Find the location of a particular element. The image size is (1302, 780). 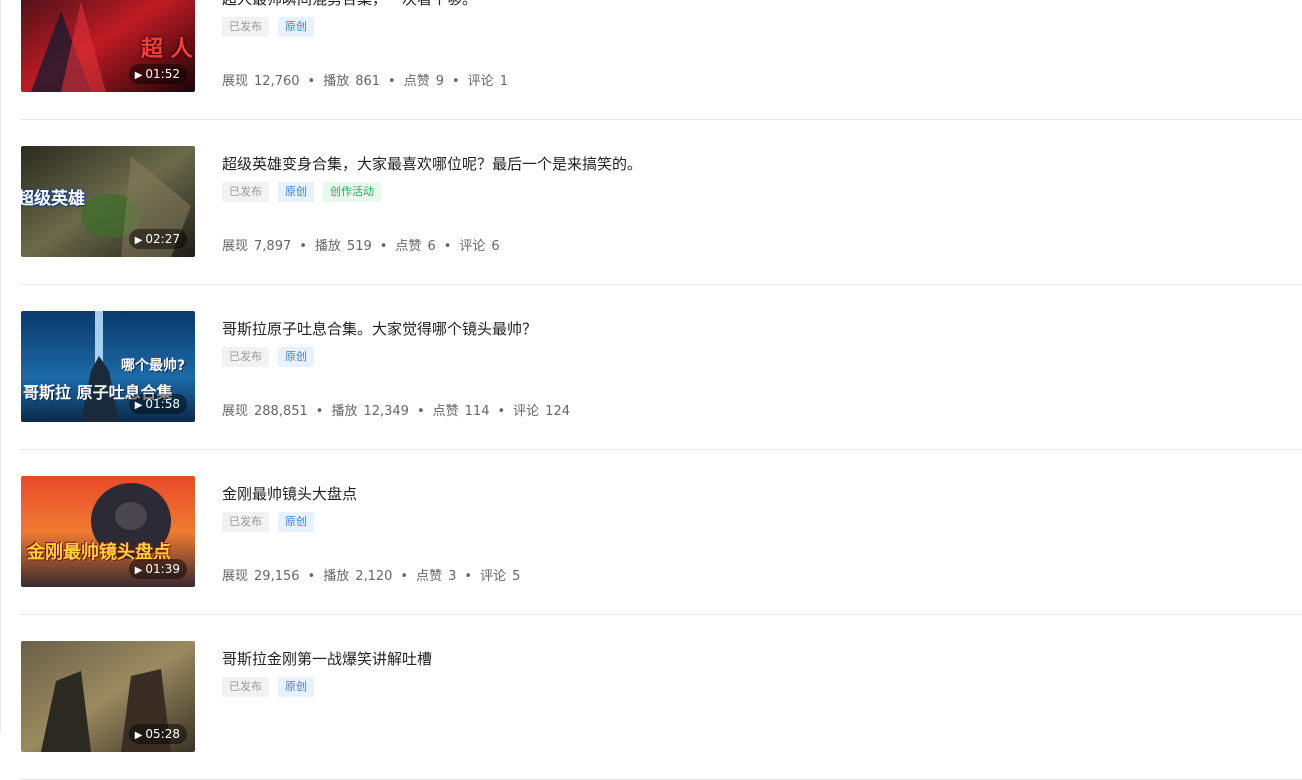

likes-value: 9 is located at coordinates (439, 81).